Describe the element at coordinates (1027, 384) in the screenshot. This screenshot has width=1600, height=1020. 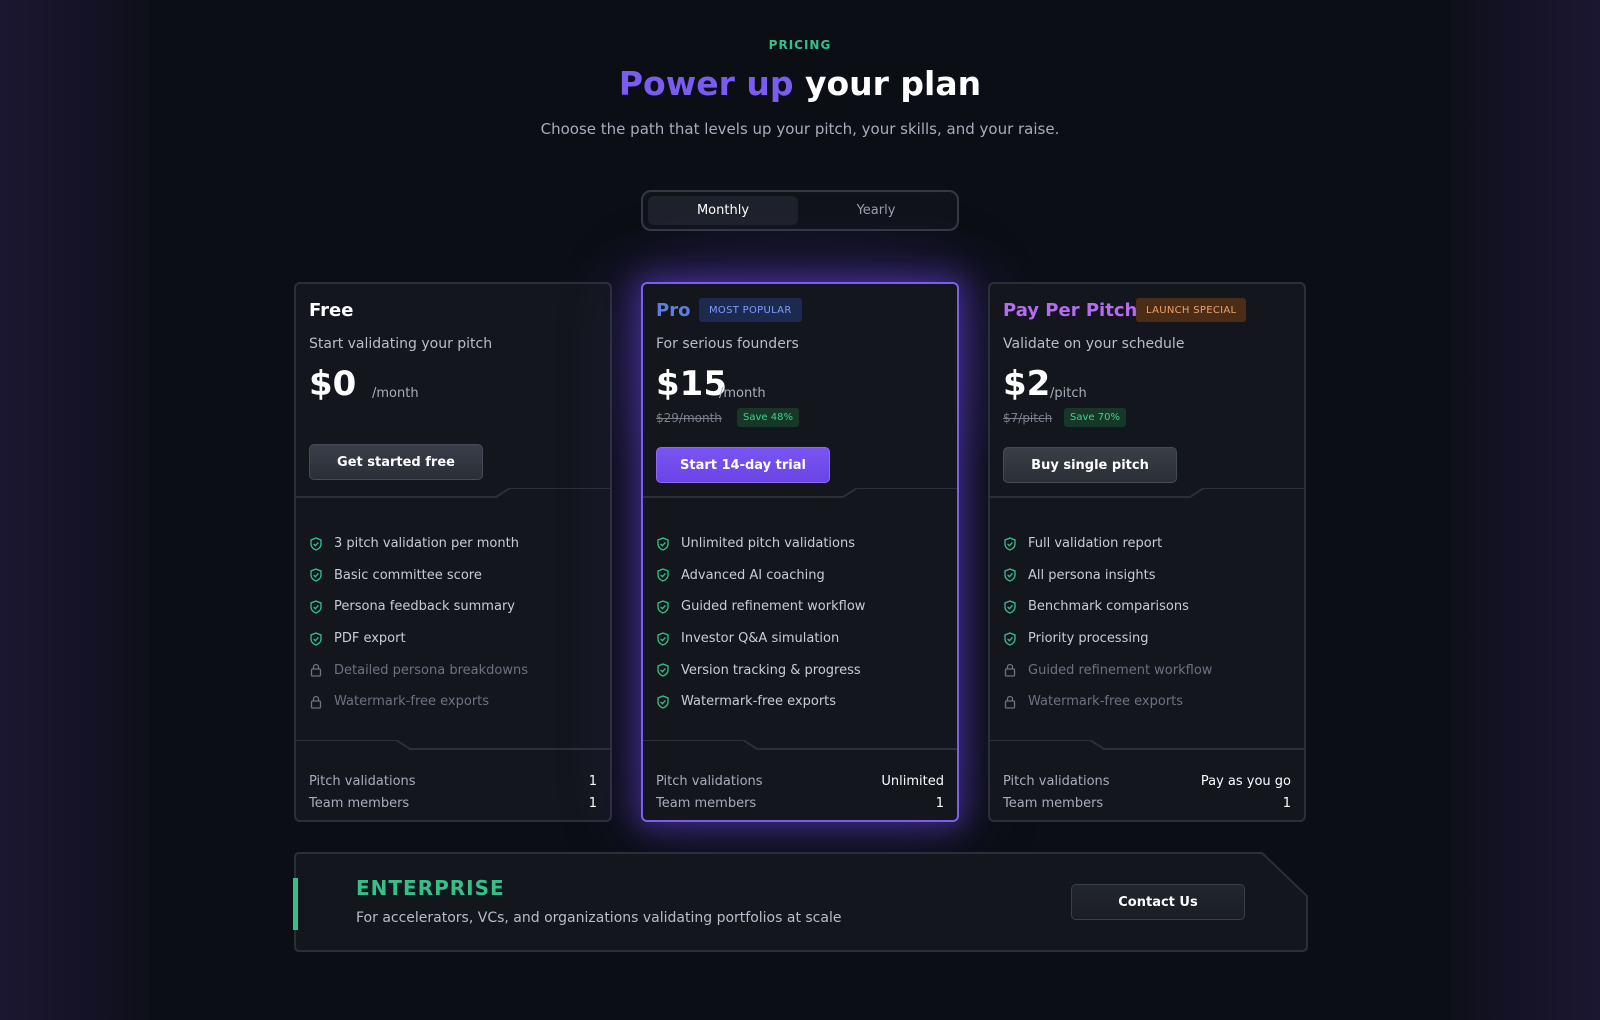
I see `plan-price: $2` at that location.